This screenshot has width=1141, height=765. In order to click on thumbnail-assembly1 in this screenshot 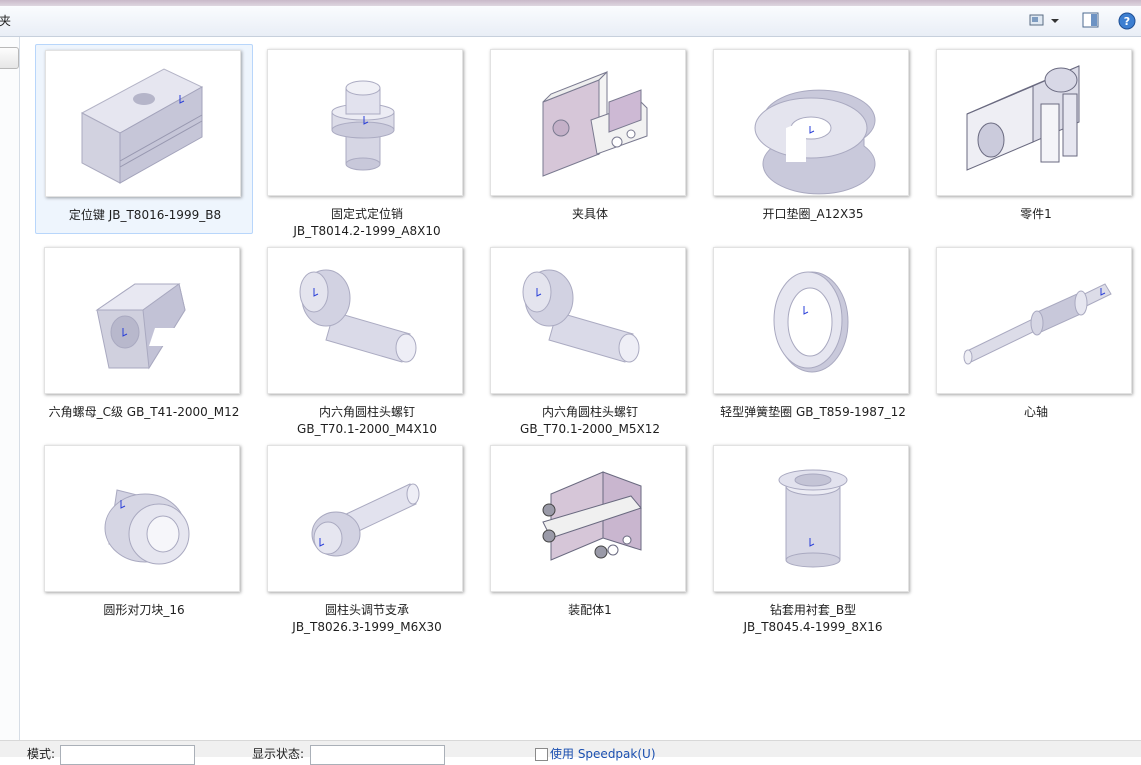, I will do `click(588, 518)`.